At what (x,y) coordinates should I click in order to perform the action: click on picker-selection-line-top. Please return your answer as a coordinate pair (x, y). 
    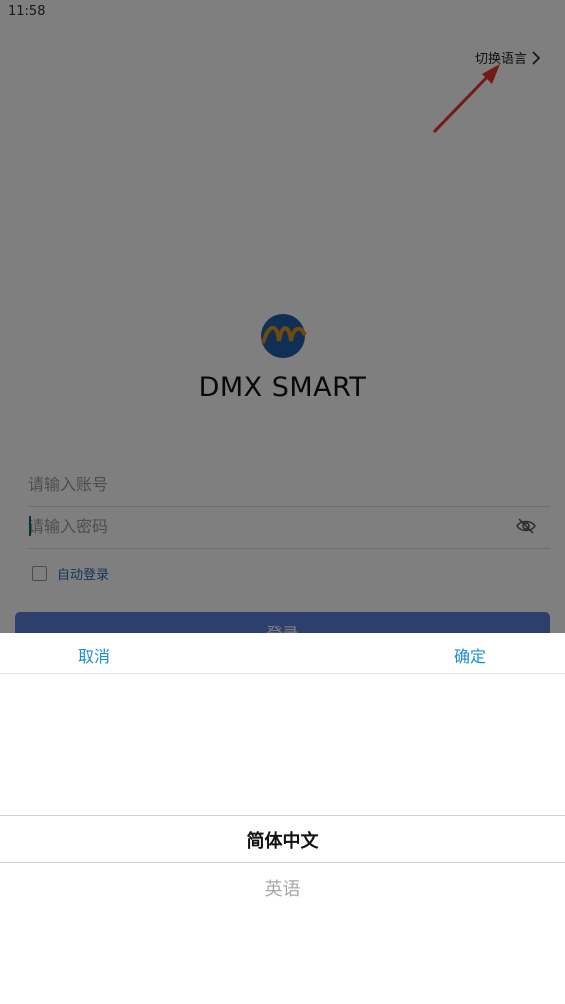
    Looking at the image, I should click on (282, 815).